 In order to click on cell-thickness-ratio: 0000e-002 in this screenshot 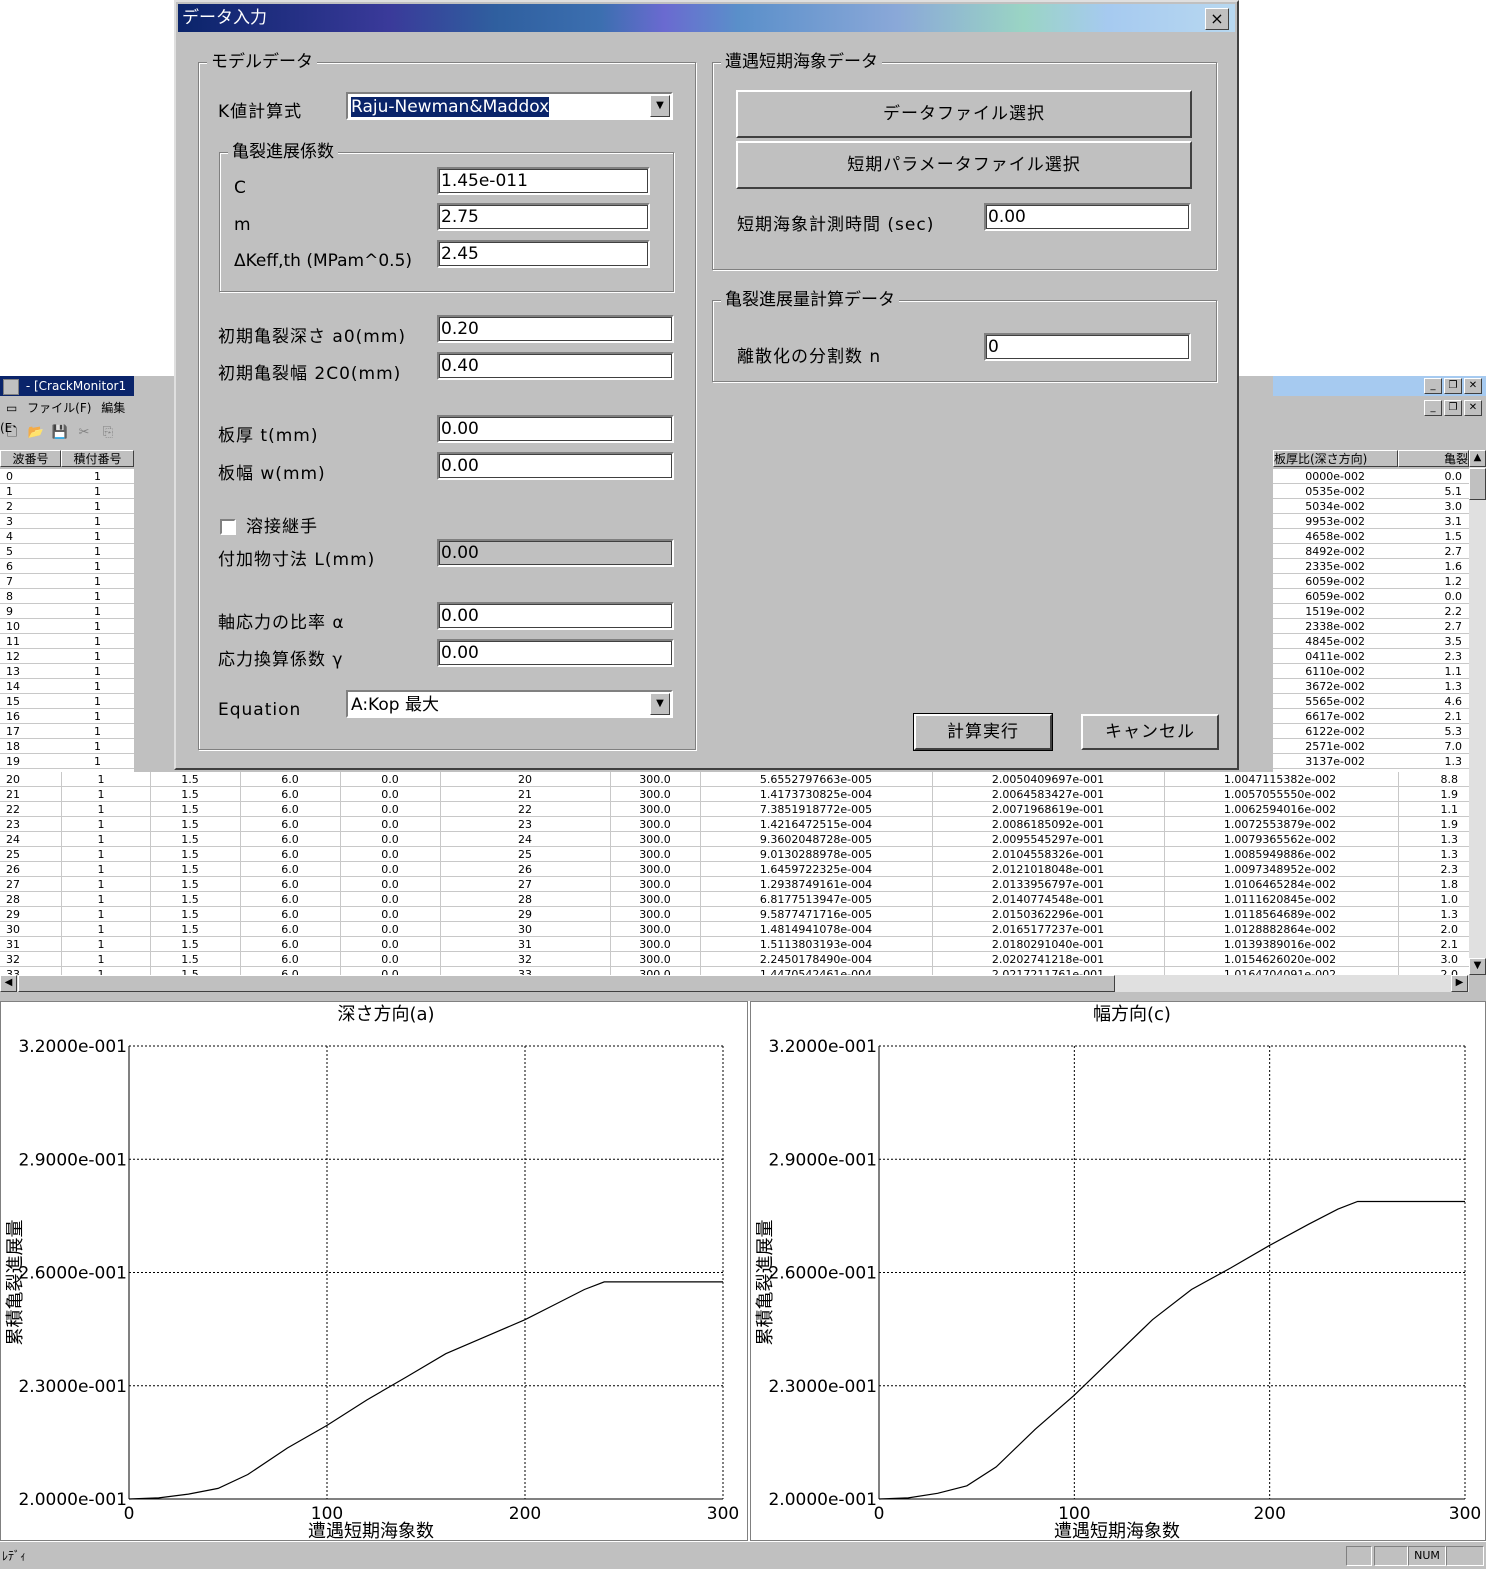, I will do `click(1319, 476)`.